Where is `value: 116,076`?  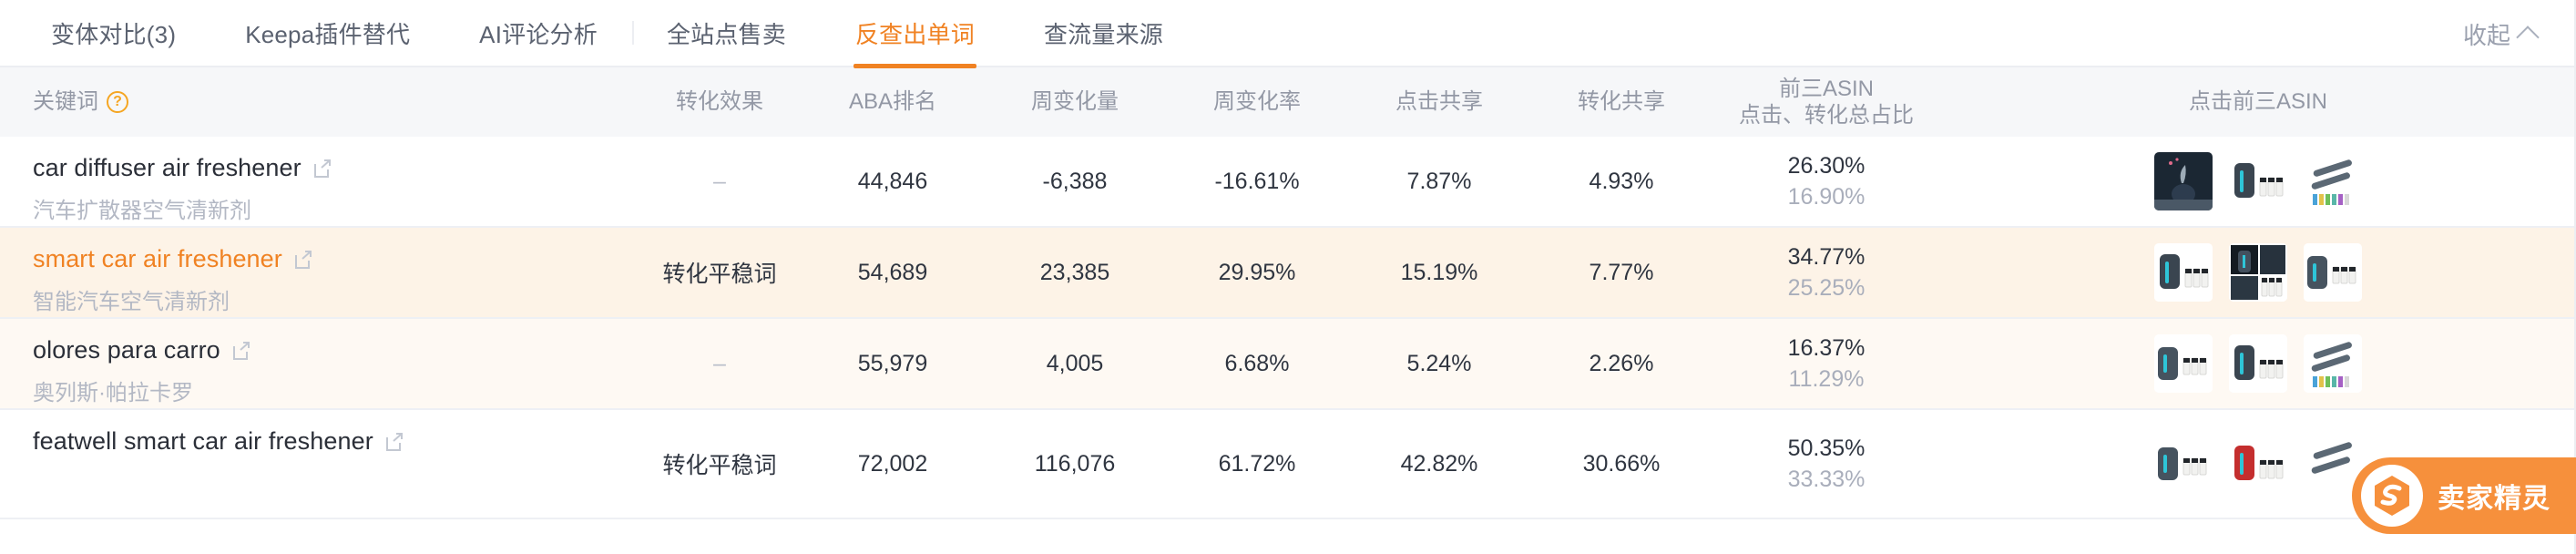
value: 116,076 is located at coordinates (1075, 463).